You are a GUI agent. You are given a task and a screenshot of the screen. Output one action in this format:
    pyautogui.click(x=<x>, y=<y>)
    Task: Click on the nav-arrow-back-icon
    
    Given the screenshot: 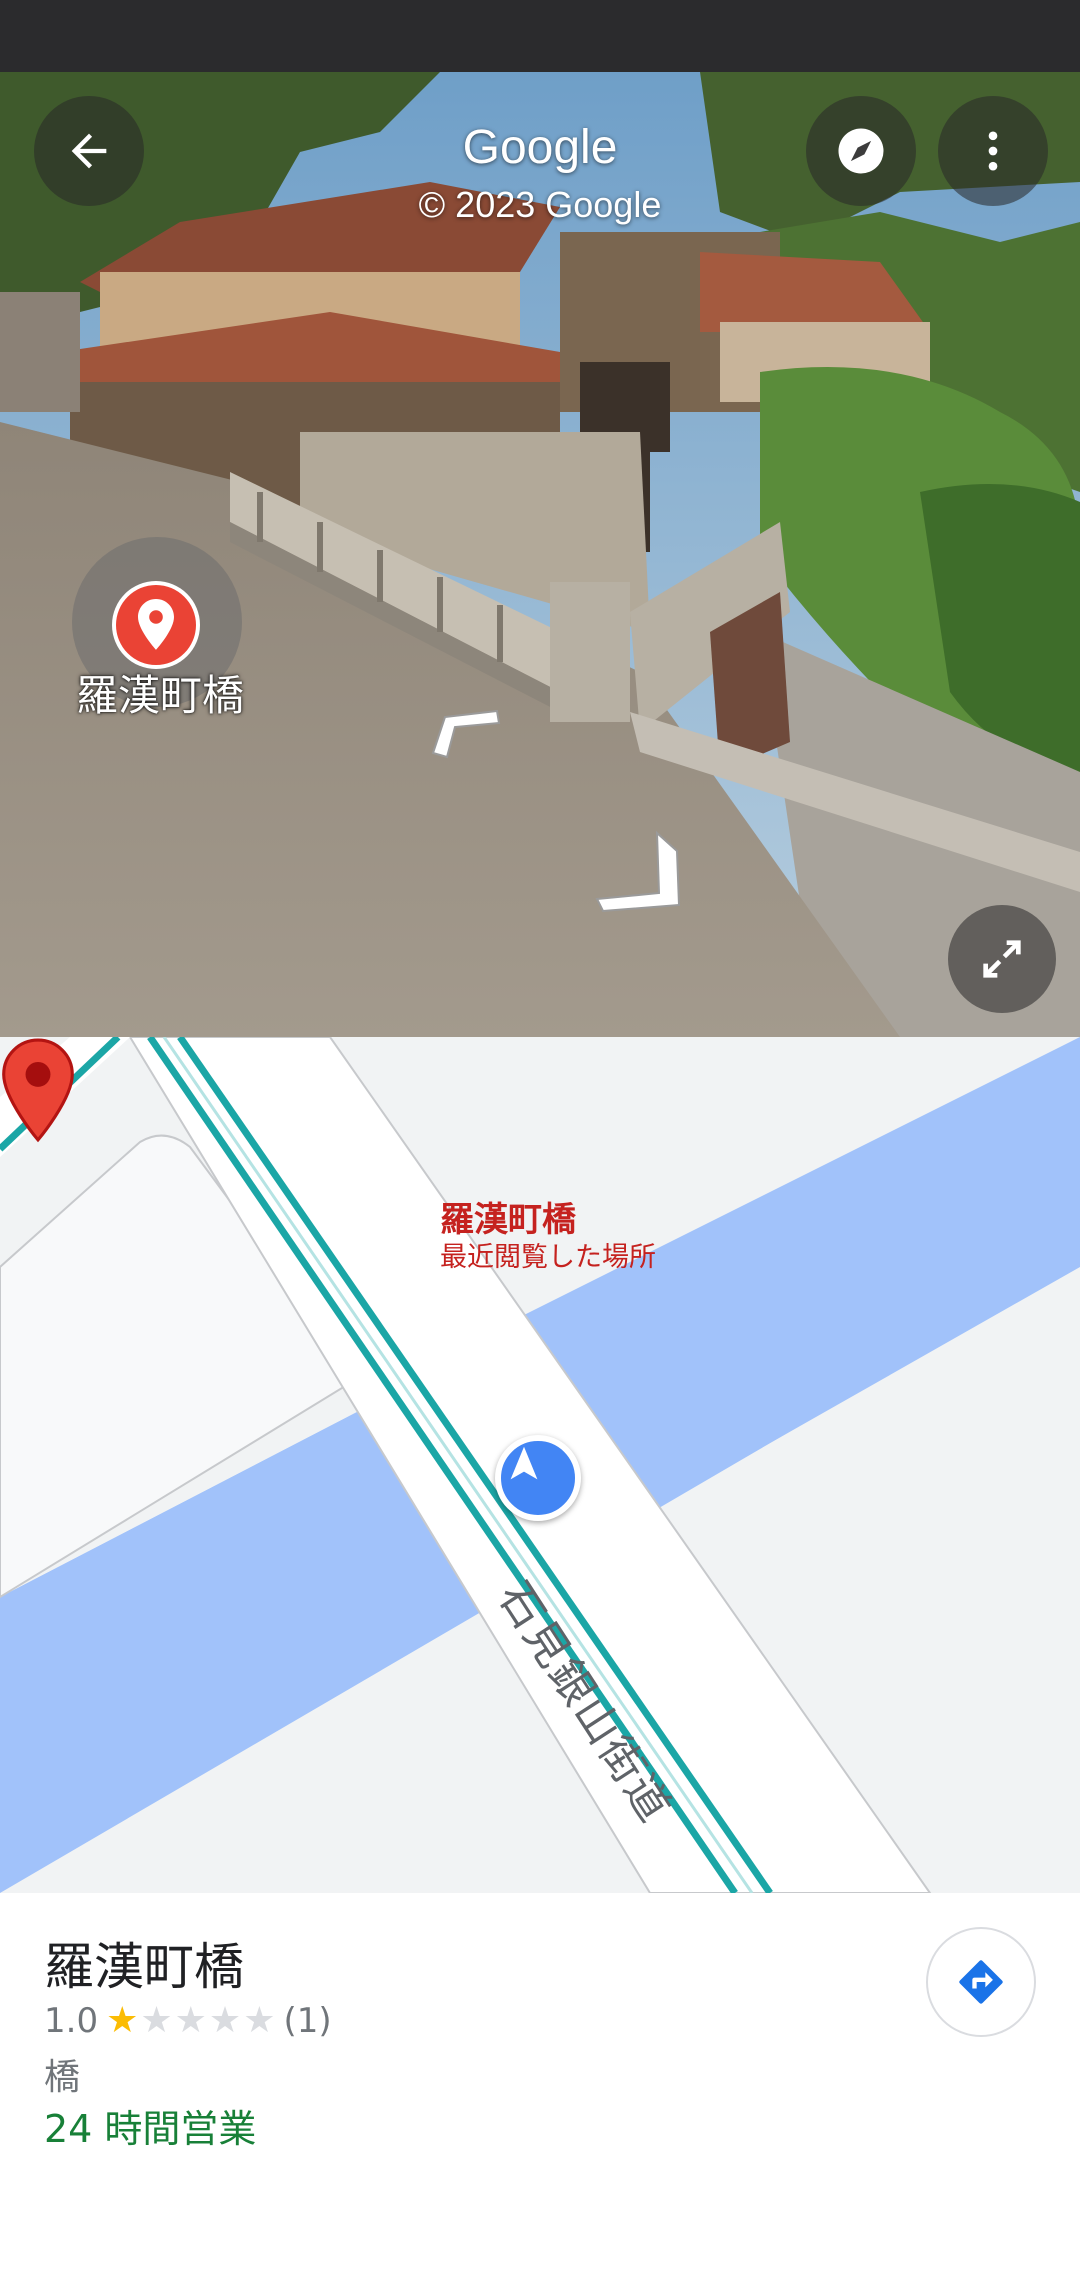 What is the action you would take?
    pyautogui.click(x=465, y=737)
    